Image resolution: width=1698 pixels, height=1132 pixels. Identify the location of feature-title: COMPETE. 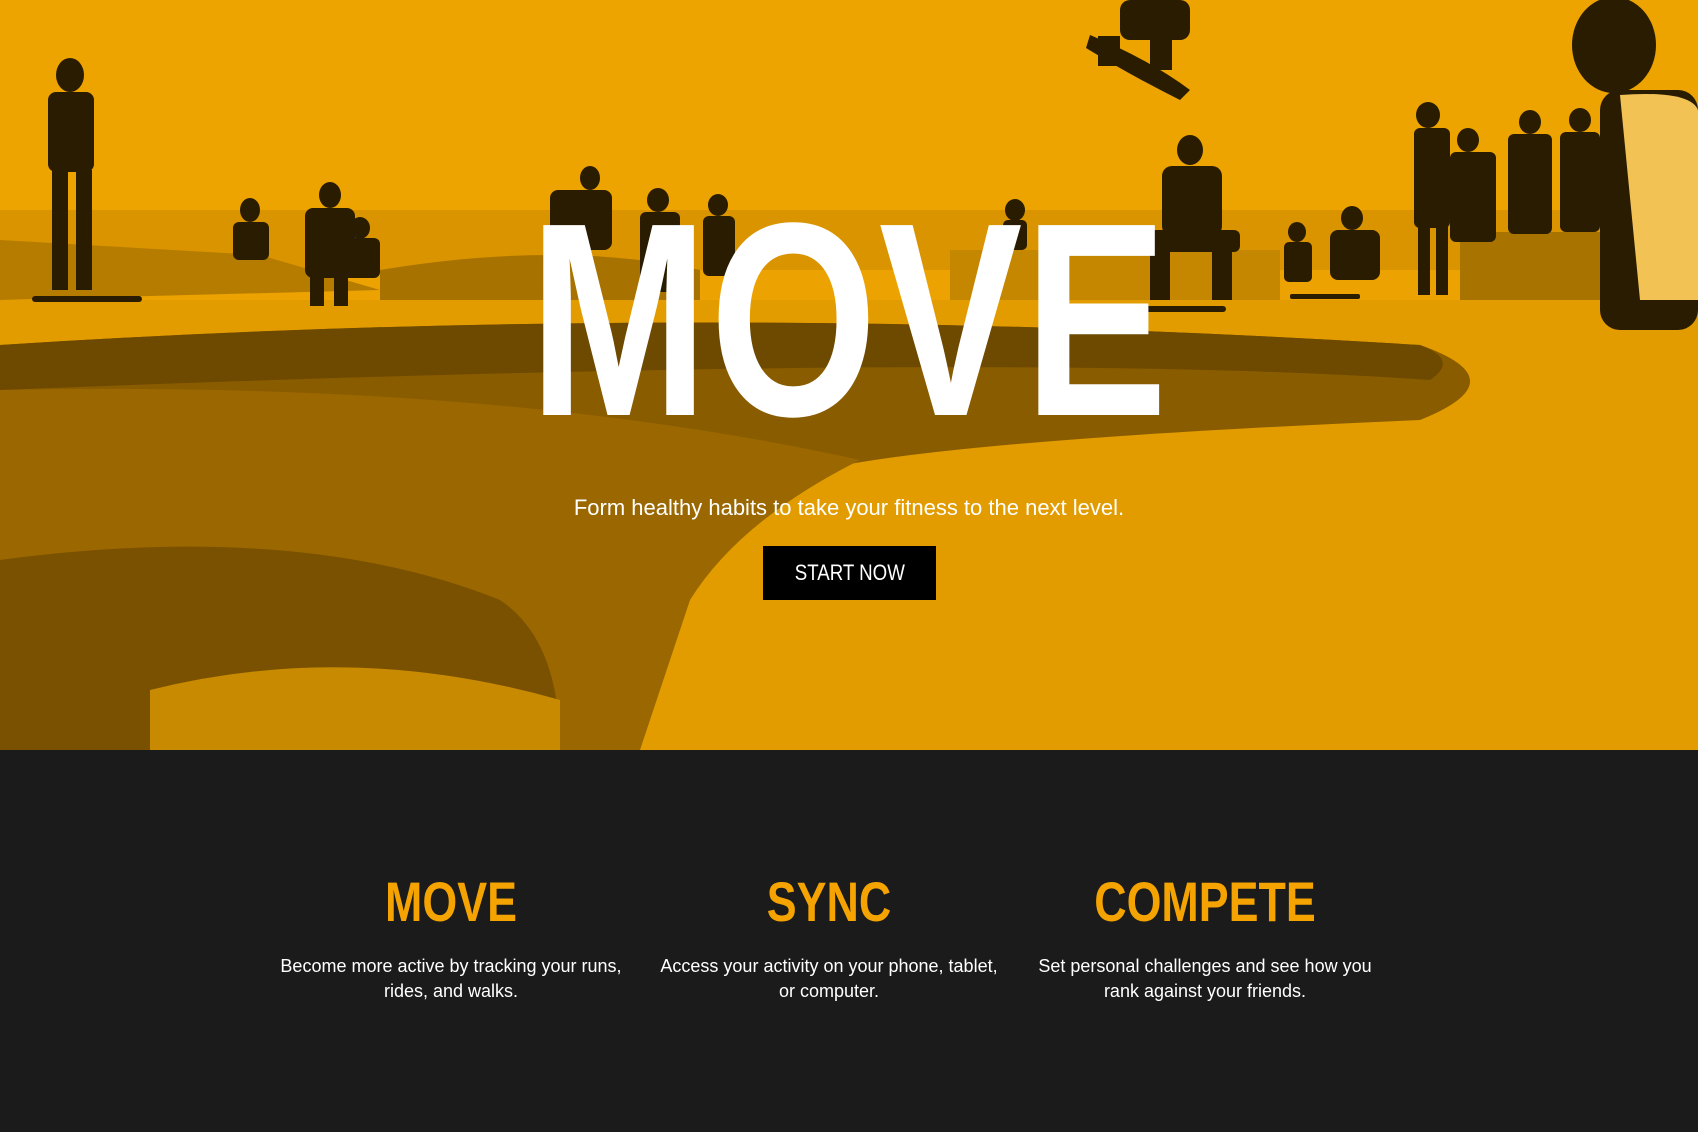
(1205, 901).